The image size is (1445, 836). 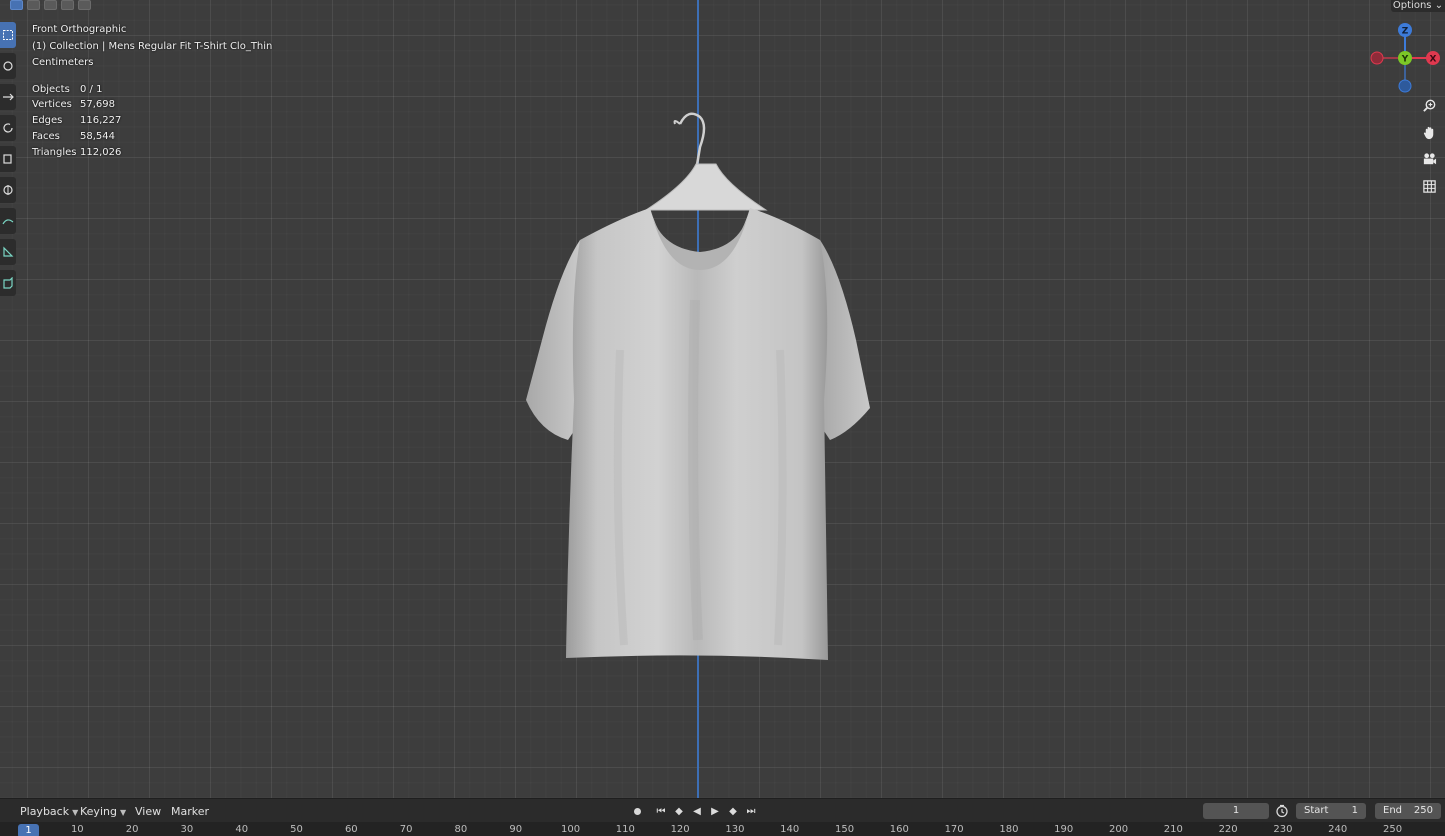 I want to click on annotate-tool, so click(x=8, y=221).